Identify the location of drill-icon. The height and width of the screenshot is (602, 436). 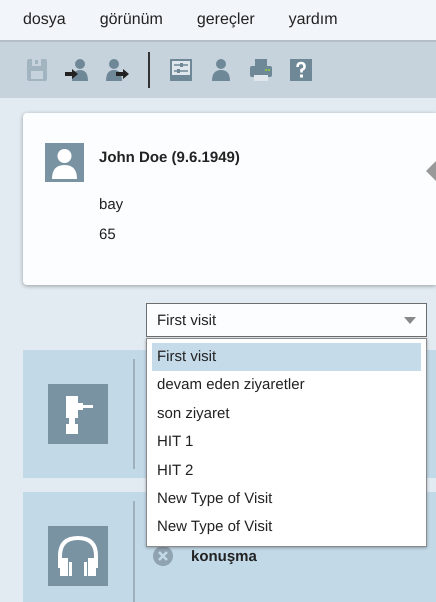
(78, 414).